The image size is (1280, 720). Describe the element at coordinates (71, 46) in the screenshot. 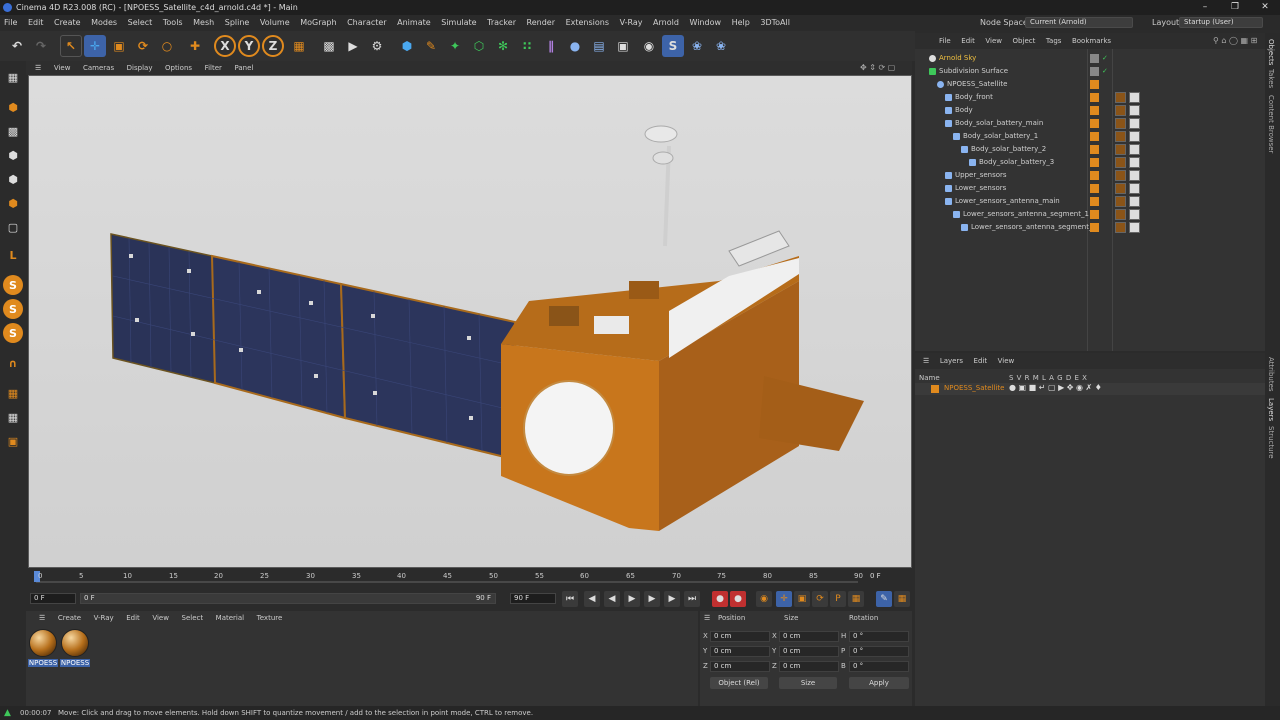

I see `live-selection-icon: ↖` at that location.